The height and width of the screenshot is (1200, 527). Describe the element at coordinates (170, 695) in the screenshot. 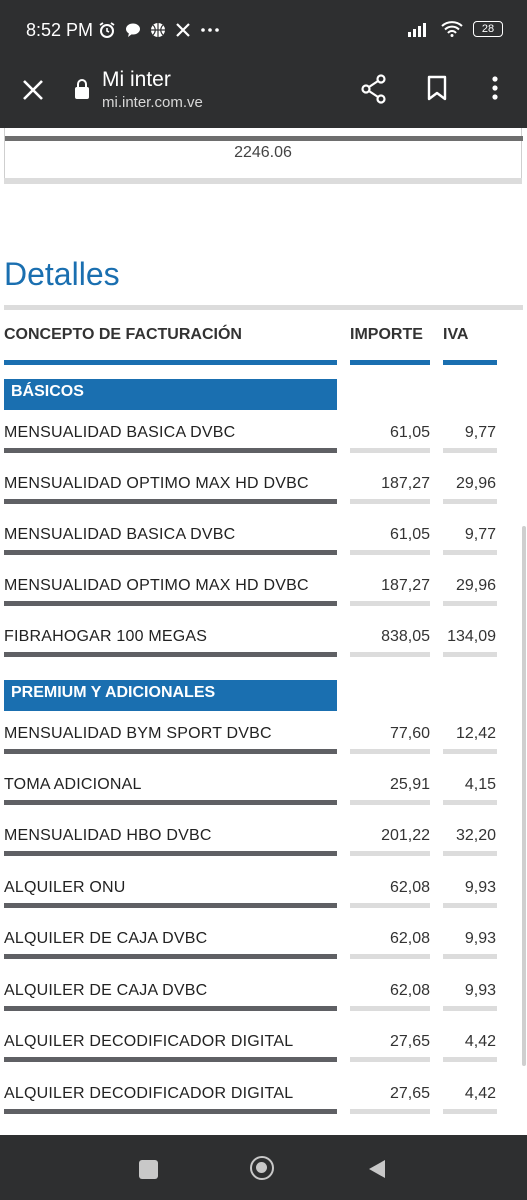

I see `section-premium: PREMIUM Y ADICIONALES` at that location.